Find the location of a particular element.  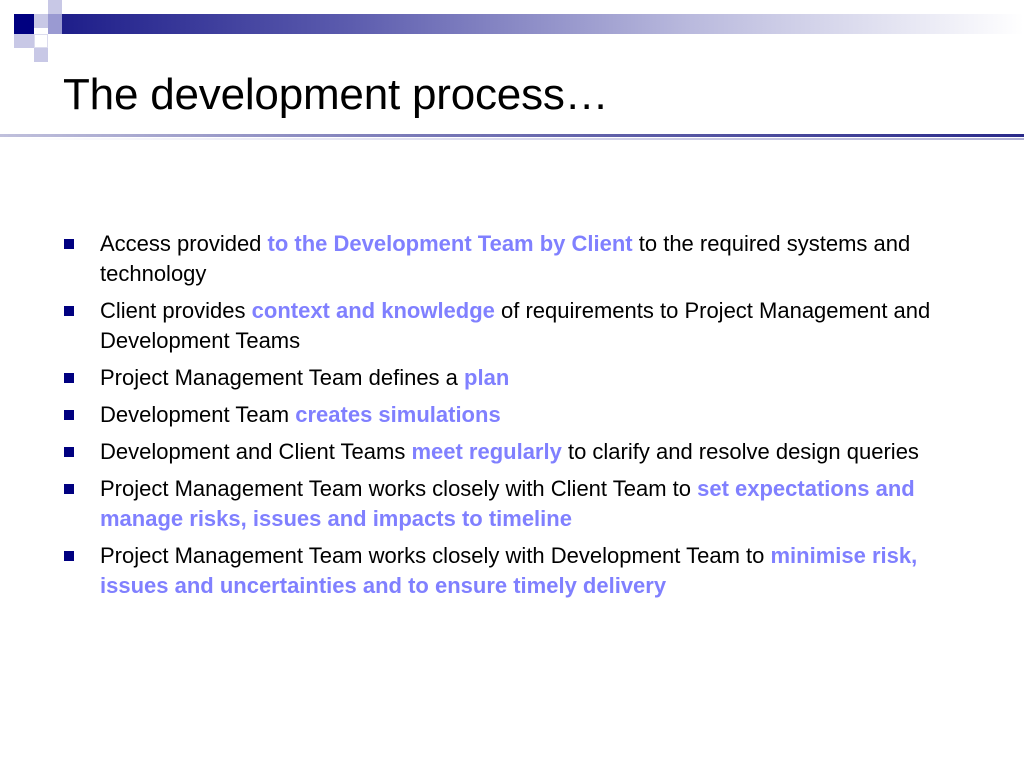

bullet-item: Development Team creates simulations is located at coordinates (520, 415).